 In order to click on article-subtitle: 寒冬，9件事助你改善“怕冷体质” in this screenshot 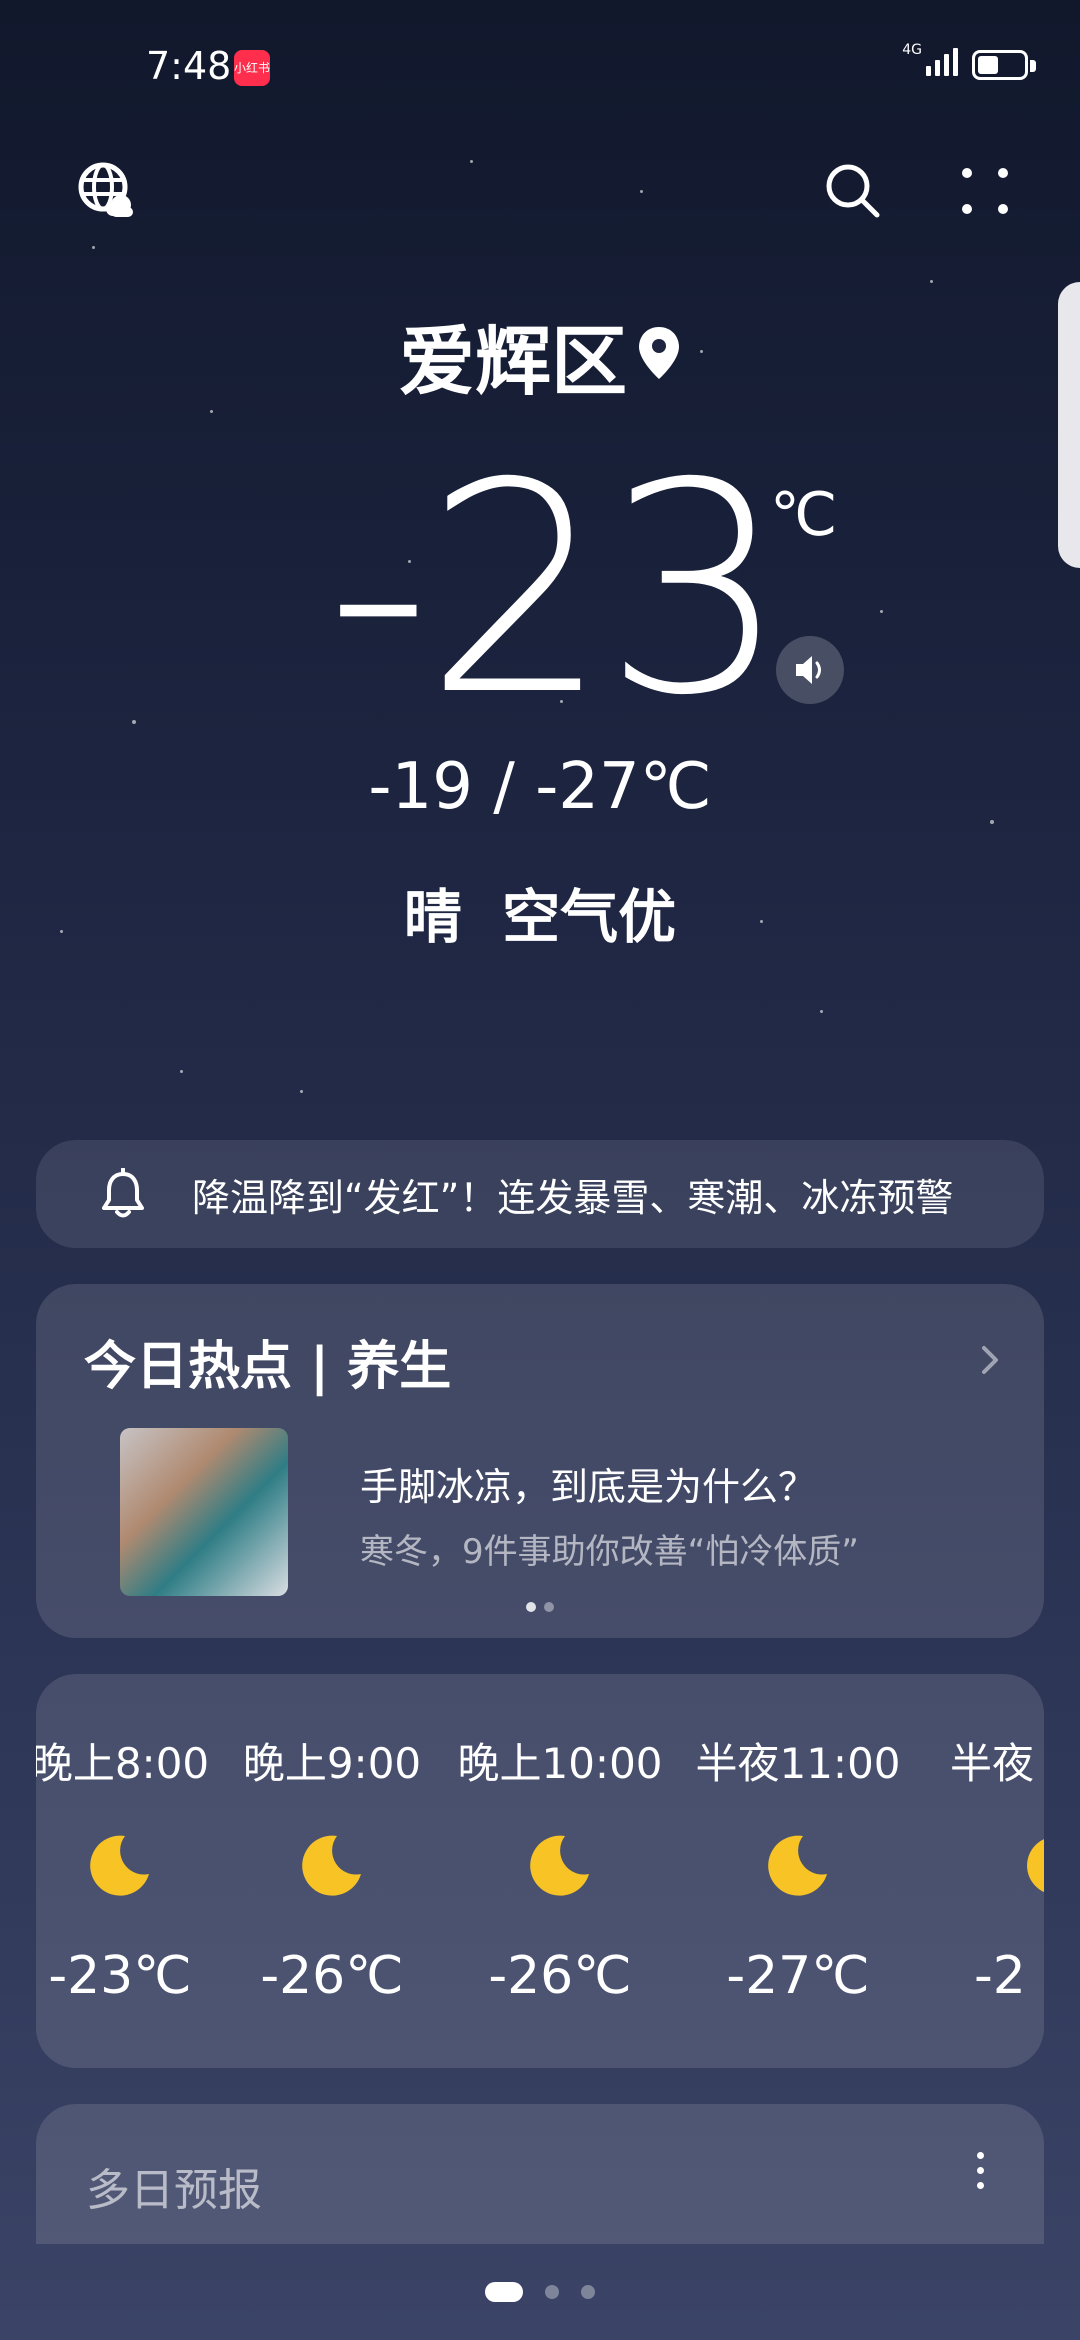, I will do `click(609, 1552)`.